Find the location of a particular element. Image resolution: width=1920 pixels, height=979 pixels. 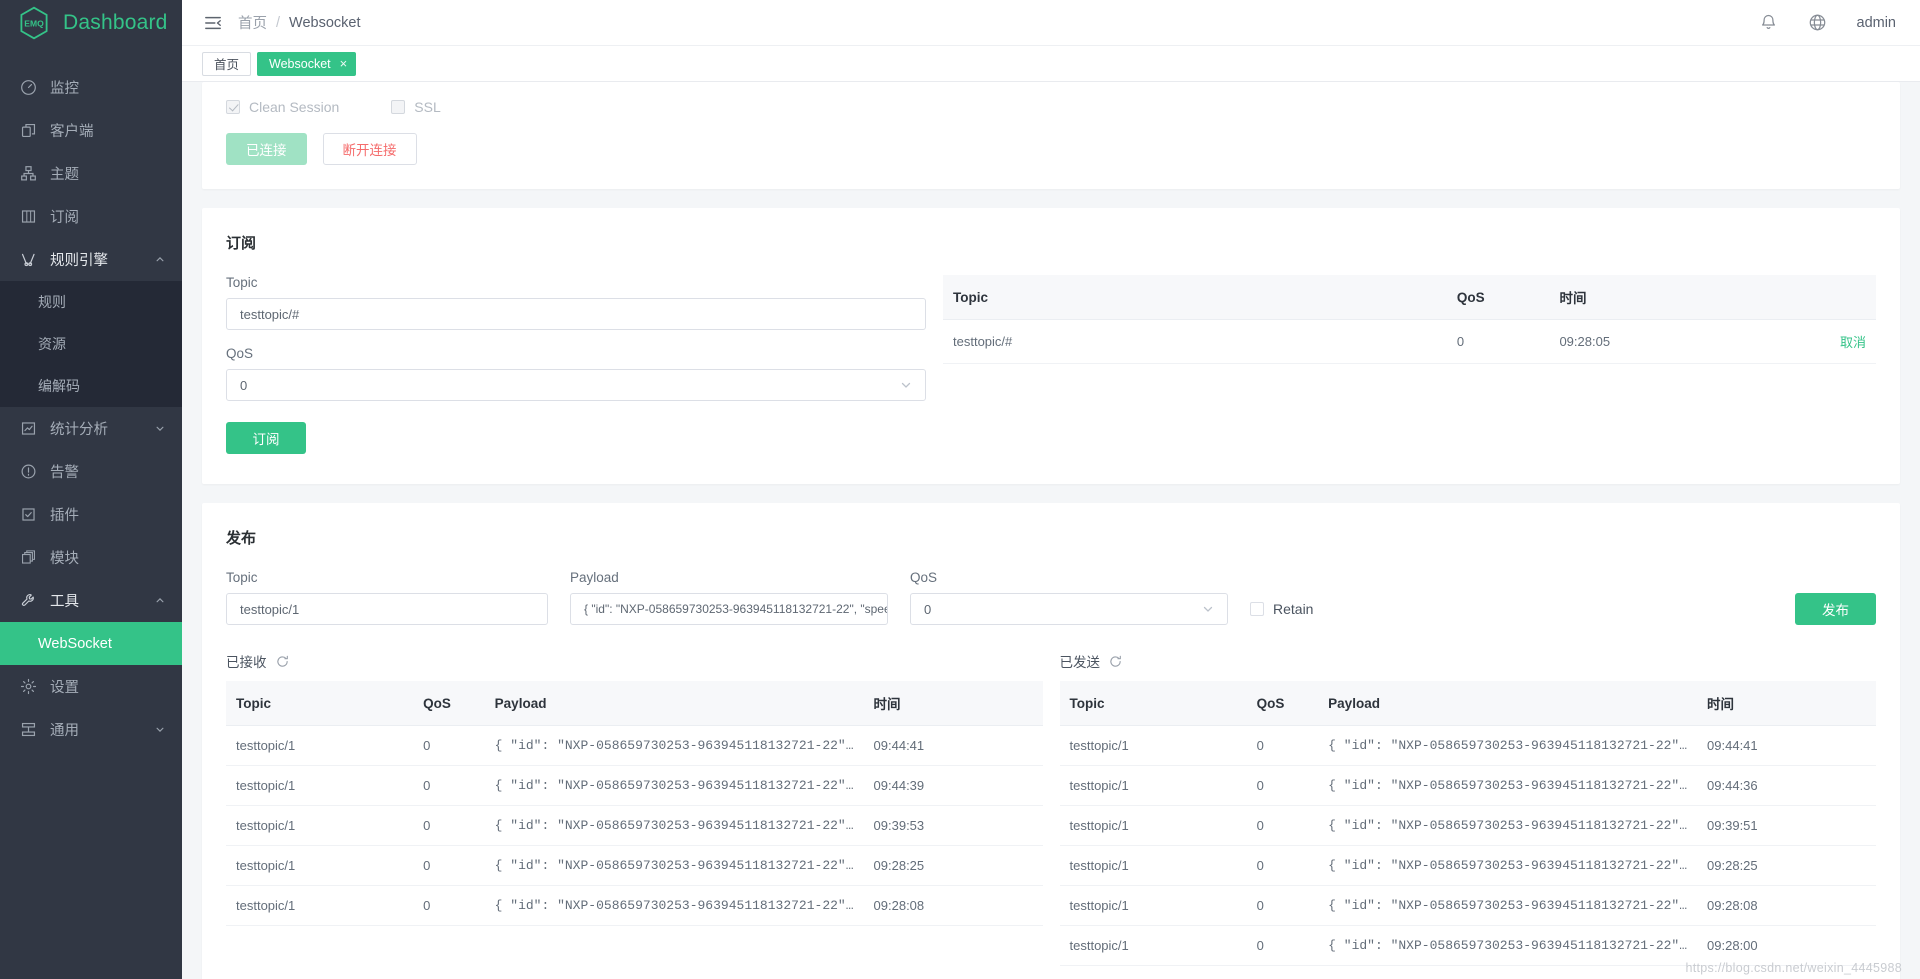

sidebar-item-label: 通用 is located at coordinates (64, 731).